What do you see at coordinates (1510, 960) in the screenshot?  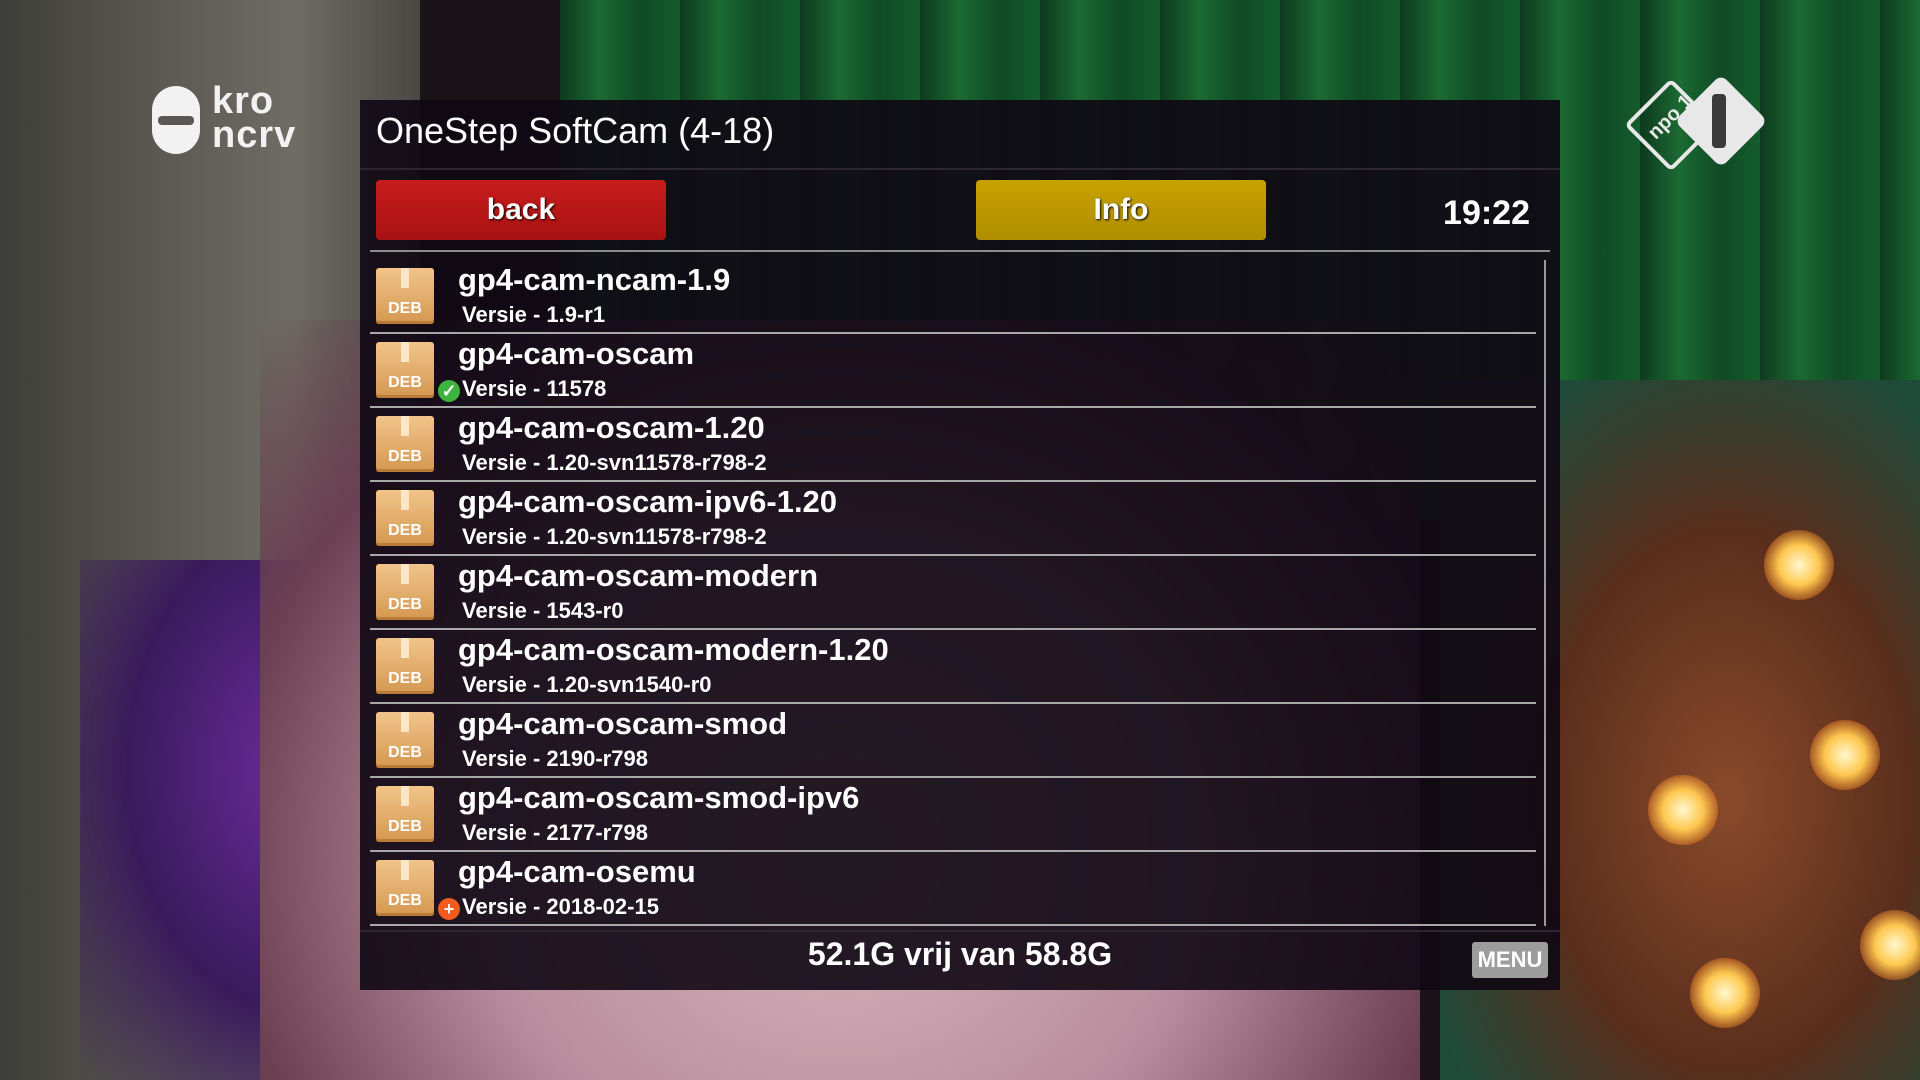 I see `menu-button: MENU` at bounding box center [1510, 960].